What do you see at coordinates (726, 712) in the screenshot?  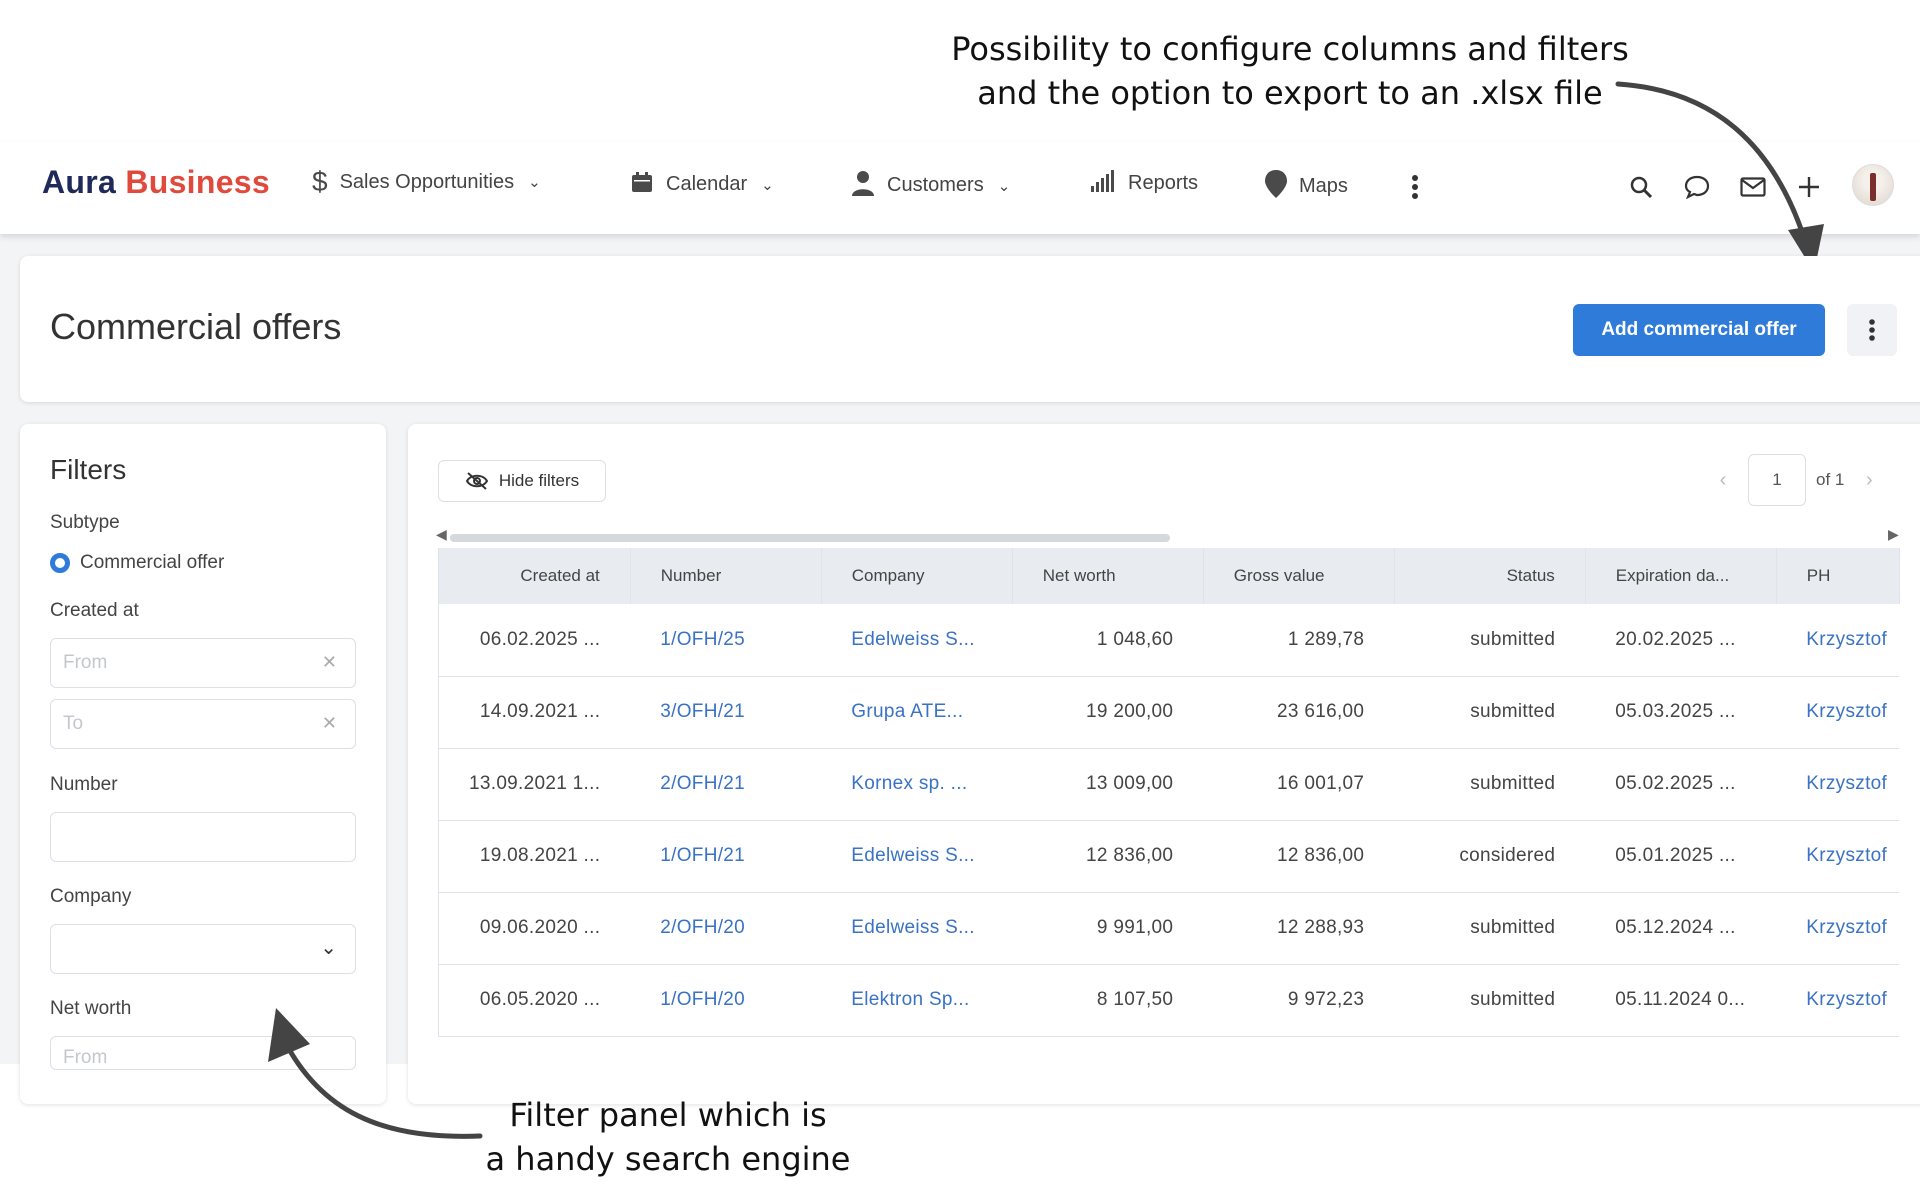 I see `cell-number: 3/OFH/21` at bounding box center [726, 712].